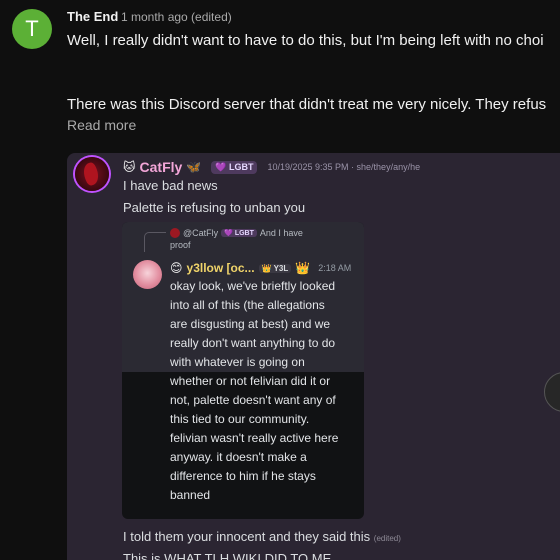  I want to click on read-more-link: Read more, so click(101, 125).